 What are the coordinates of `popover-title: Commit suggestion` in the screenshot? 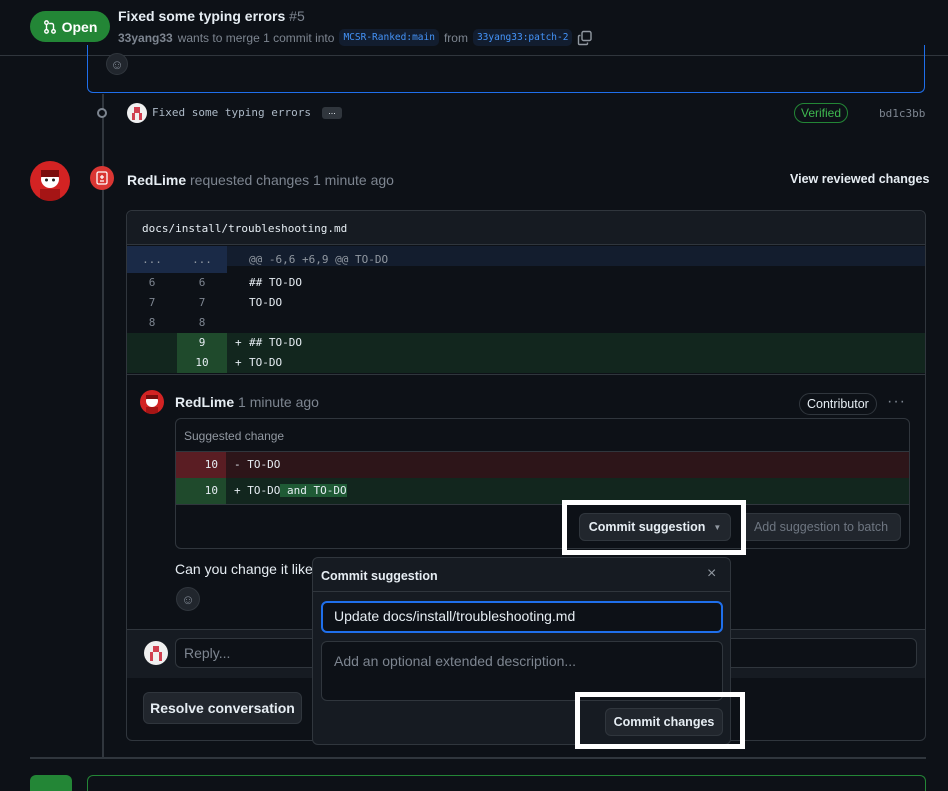 It's located at (379, 576).